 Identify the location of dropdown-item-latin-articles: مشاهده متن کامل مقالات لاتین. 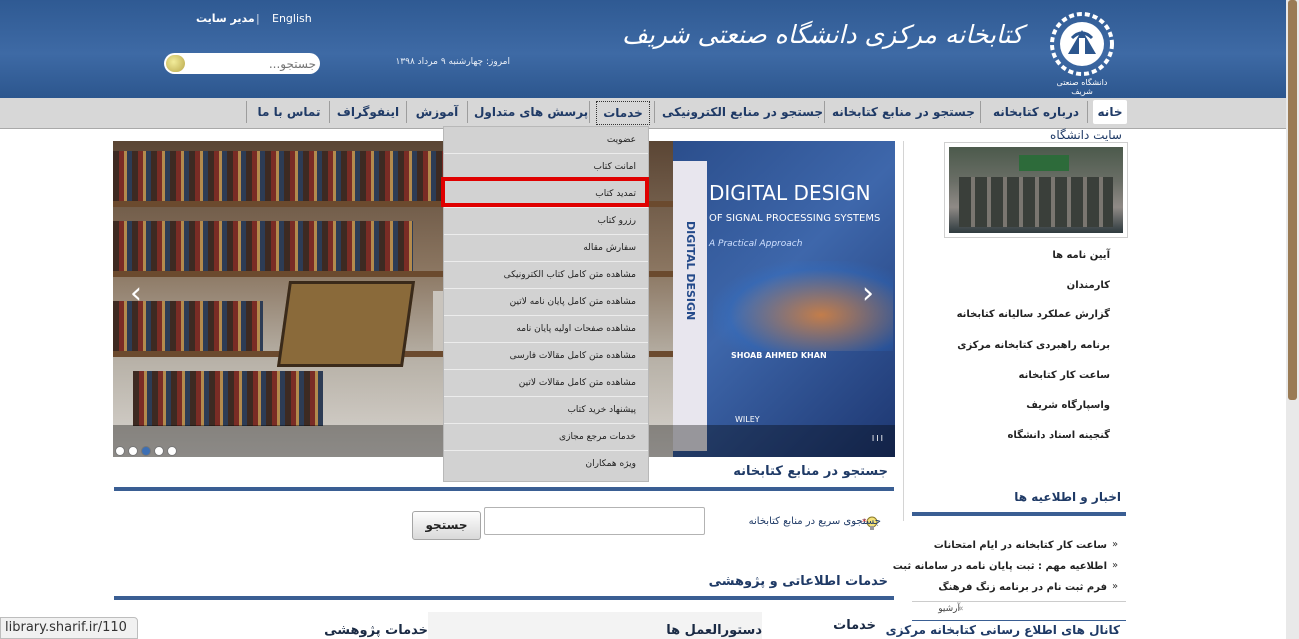
(546, 383).